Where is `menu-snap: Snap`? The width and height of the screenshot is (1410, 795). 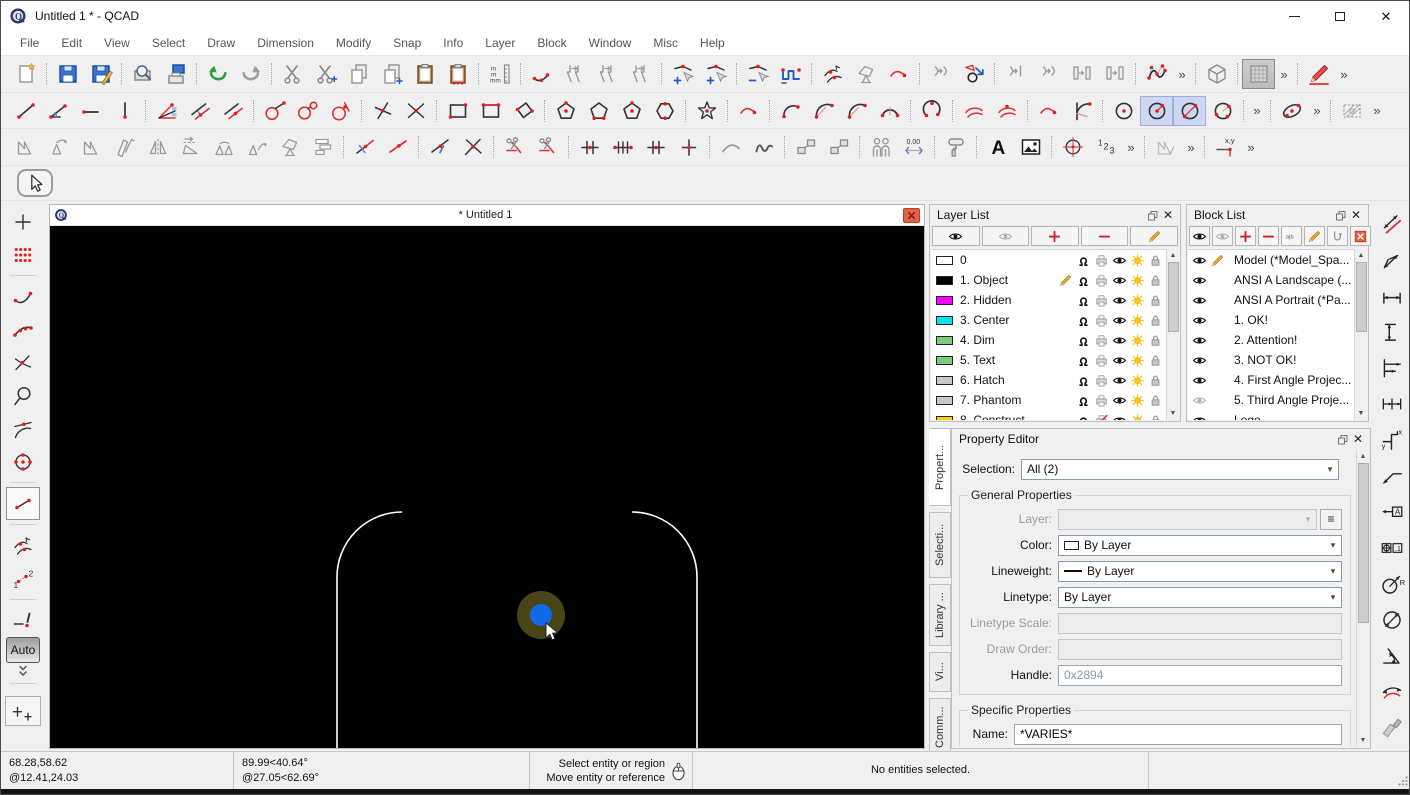 menu-snap: Snap is located at coordinates (407, 43).